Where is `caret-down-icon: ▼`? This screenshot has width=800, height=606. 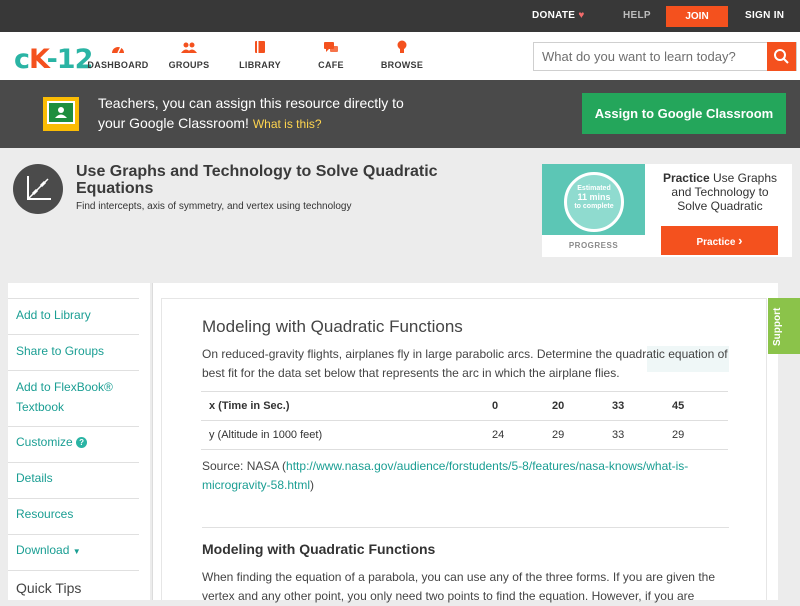
caret-down-icon: ▼ is located at coordinates (76, 551).